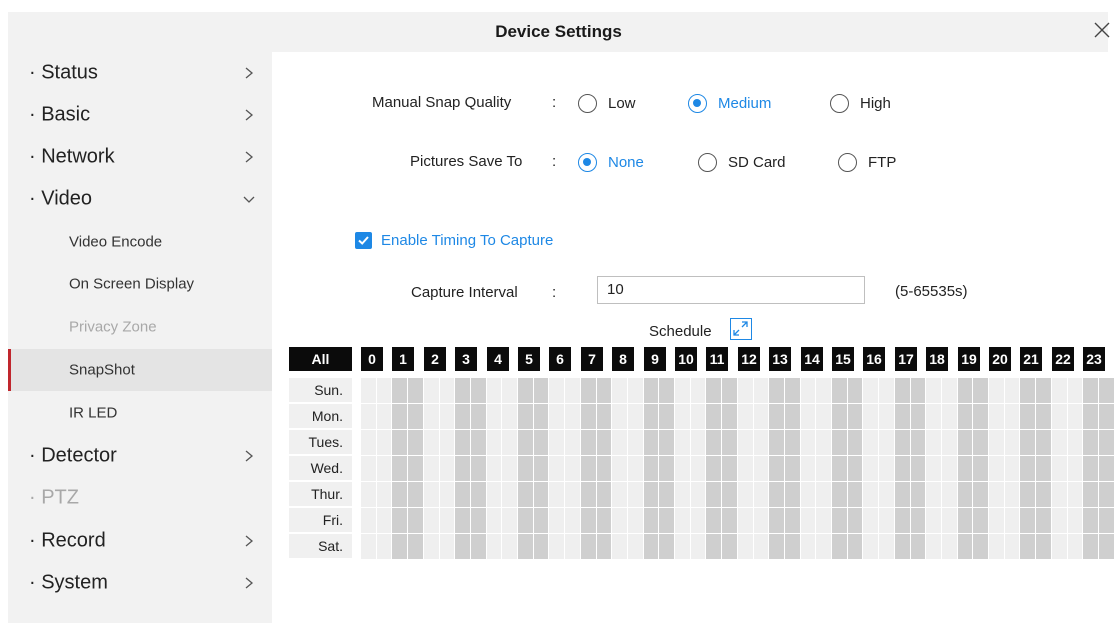 This screenshot has width=1117, height=623. I want to click on schedule-day-wed: Wed., so click(320, 468).